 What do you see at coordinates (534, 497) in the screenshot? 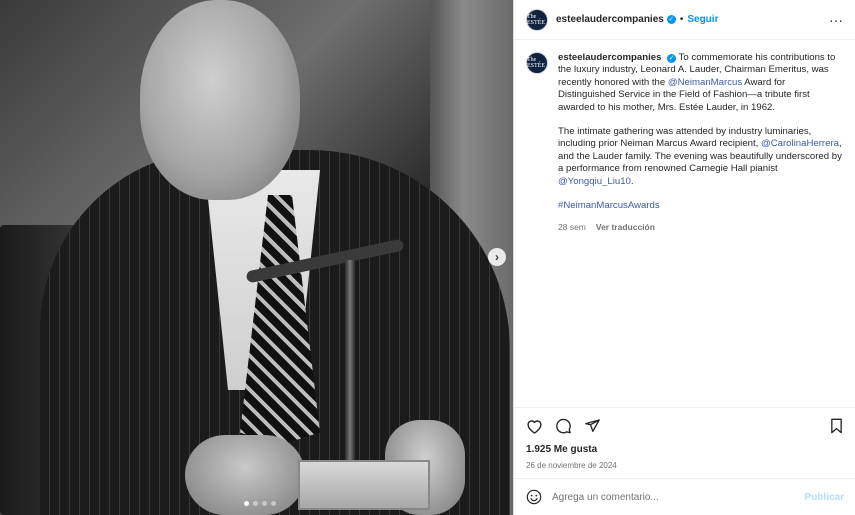
I see `emoji-icon` at bounding box center [534, 497].